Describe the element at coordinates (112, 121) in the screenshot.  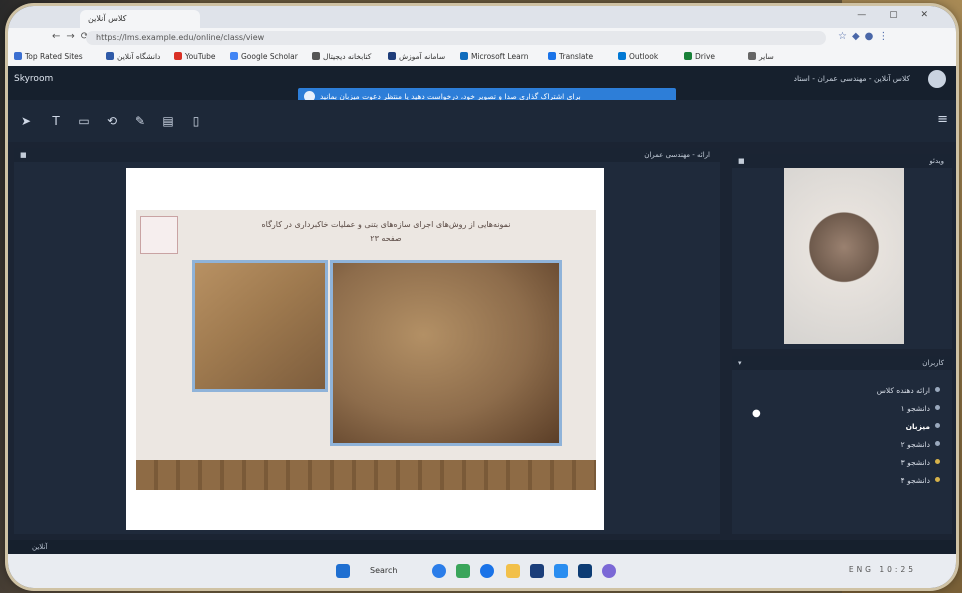
I see `share-icon: ⟲` at that location.